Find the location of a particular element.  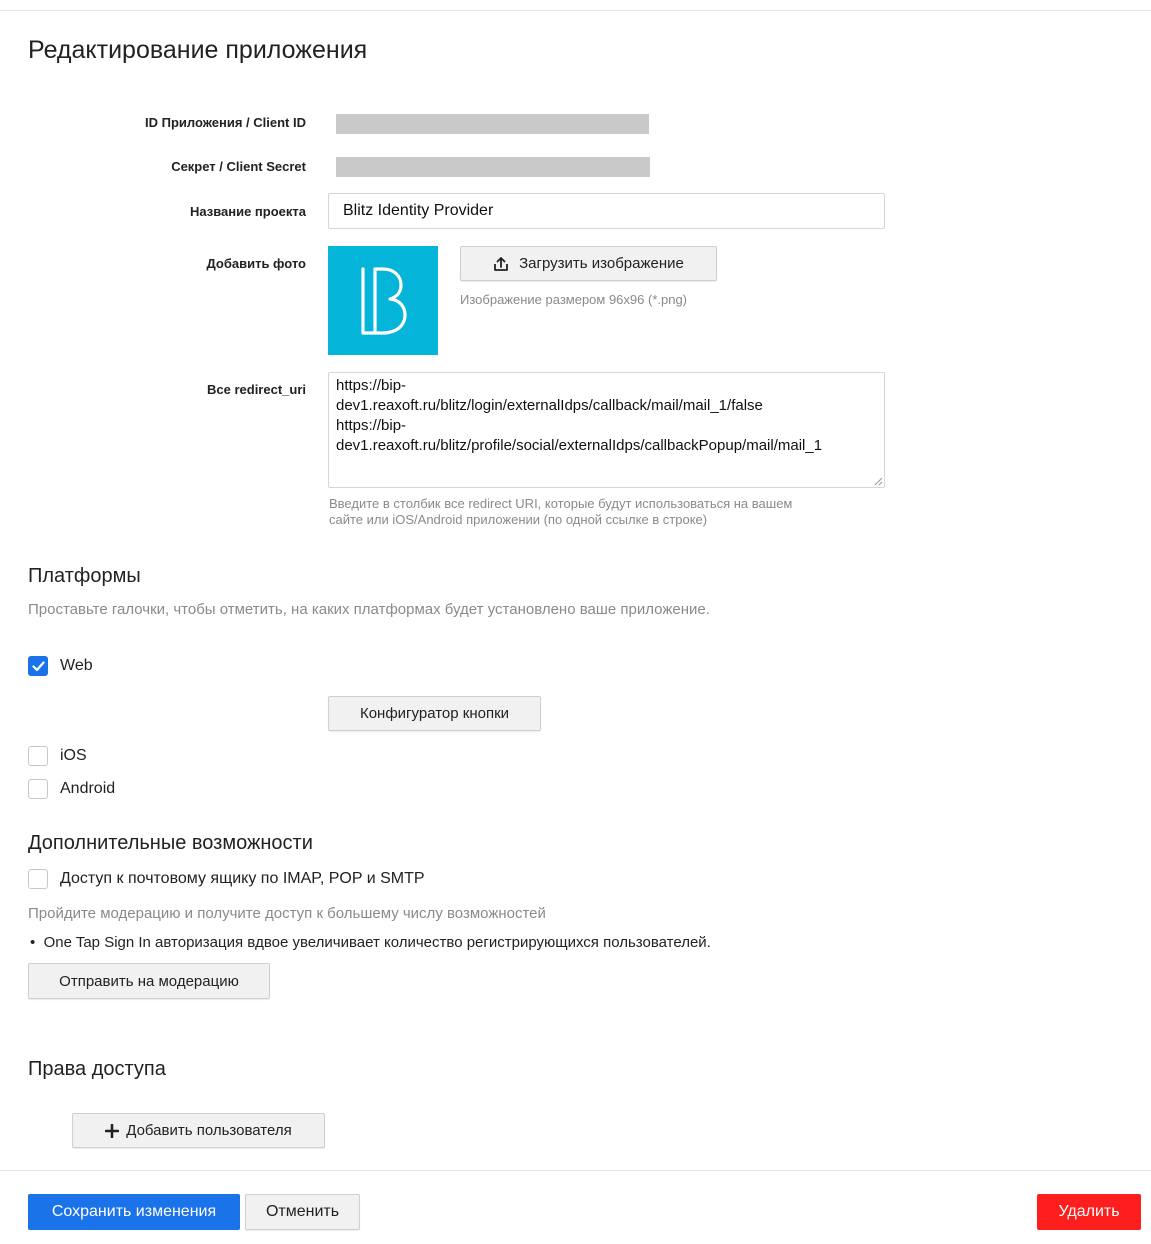

project-name-label: Название проекта is located at coordinates (247, 211).